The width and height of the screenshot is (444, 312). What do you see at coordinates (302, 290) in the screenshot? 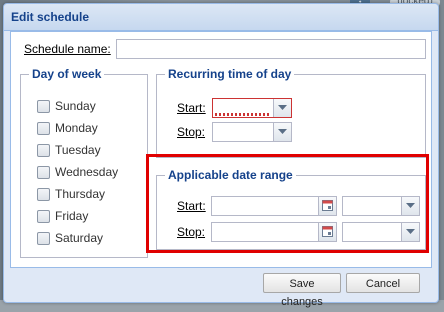
I see `save-changes-button: Save changes` at bounding box center [302, 290].